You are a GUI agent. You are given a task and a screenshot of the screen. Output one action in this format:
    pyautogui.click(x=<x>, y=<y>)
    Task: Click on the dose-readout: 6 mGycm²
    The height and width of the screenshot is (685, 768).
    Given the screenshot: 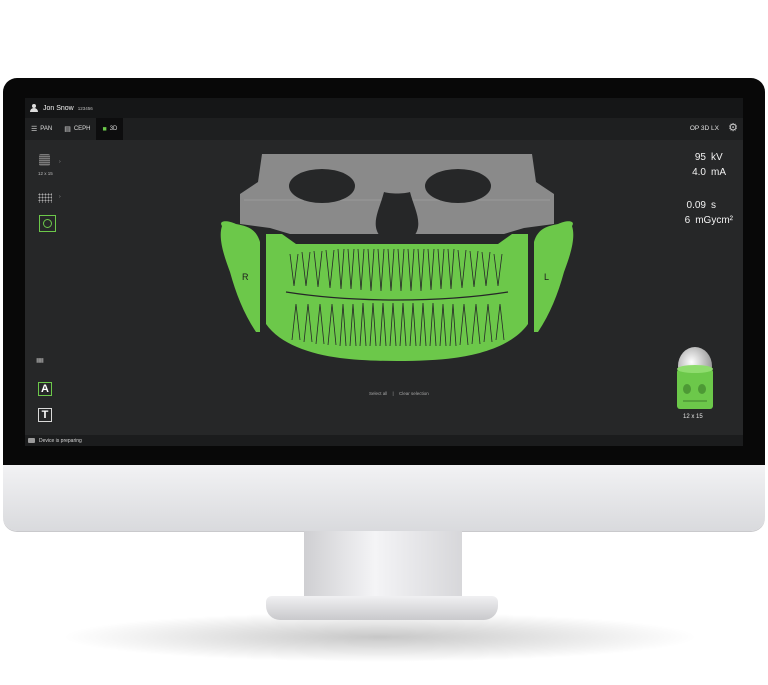 What is the action you would take?
    pyautogui.click(x=709, y=220)
    